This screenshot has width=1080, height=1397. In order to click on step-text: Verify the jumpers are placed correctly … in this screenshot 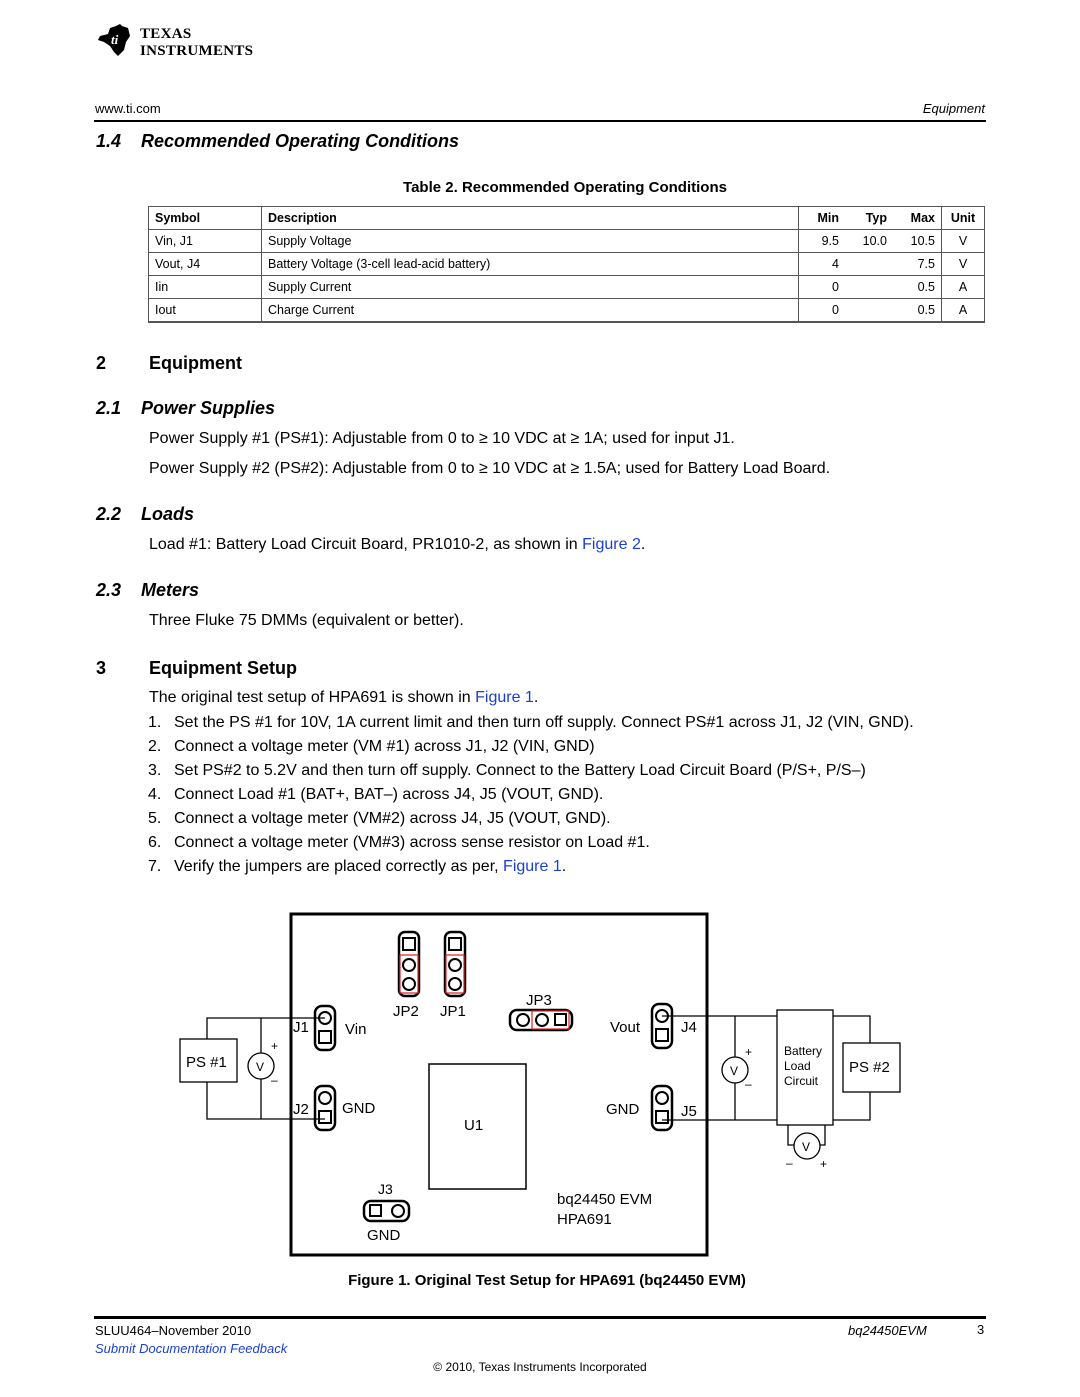, I will do `click(339, 866)`.